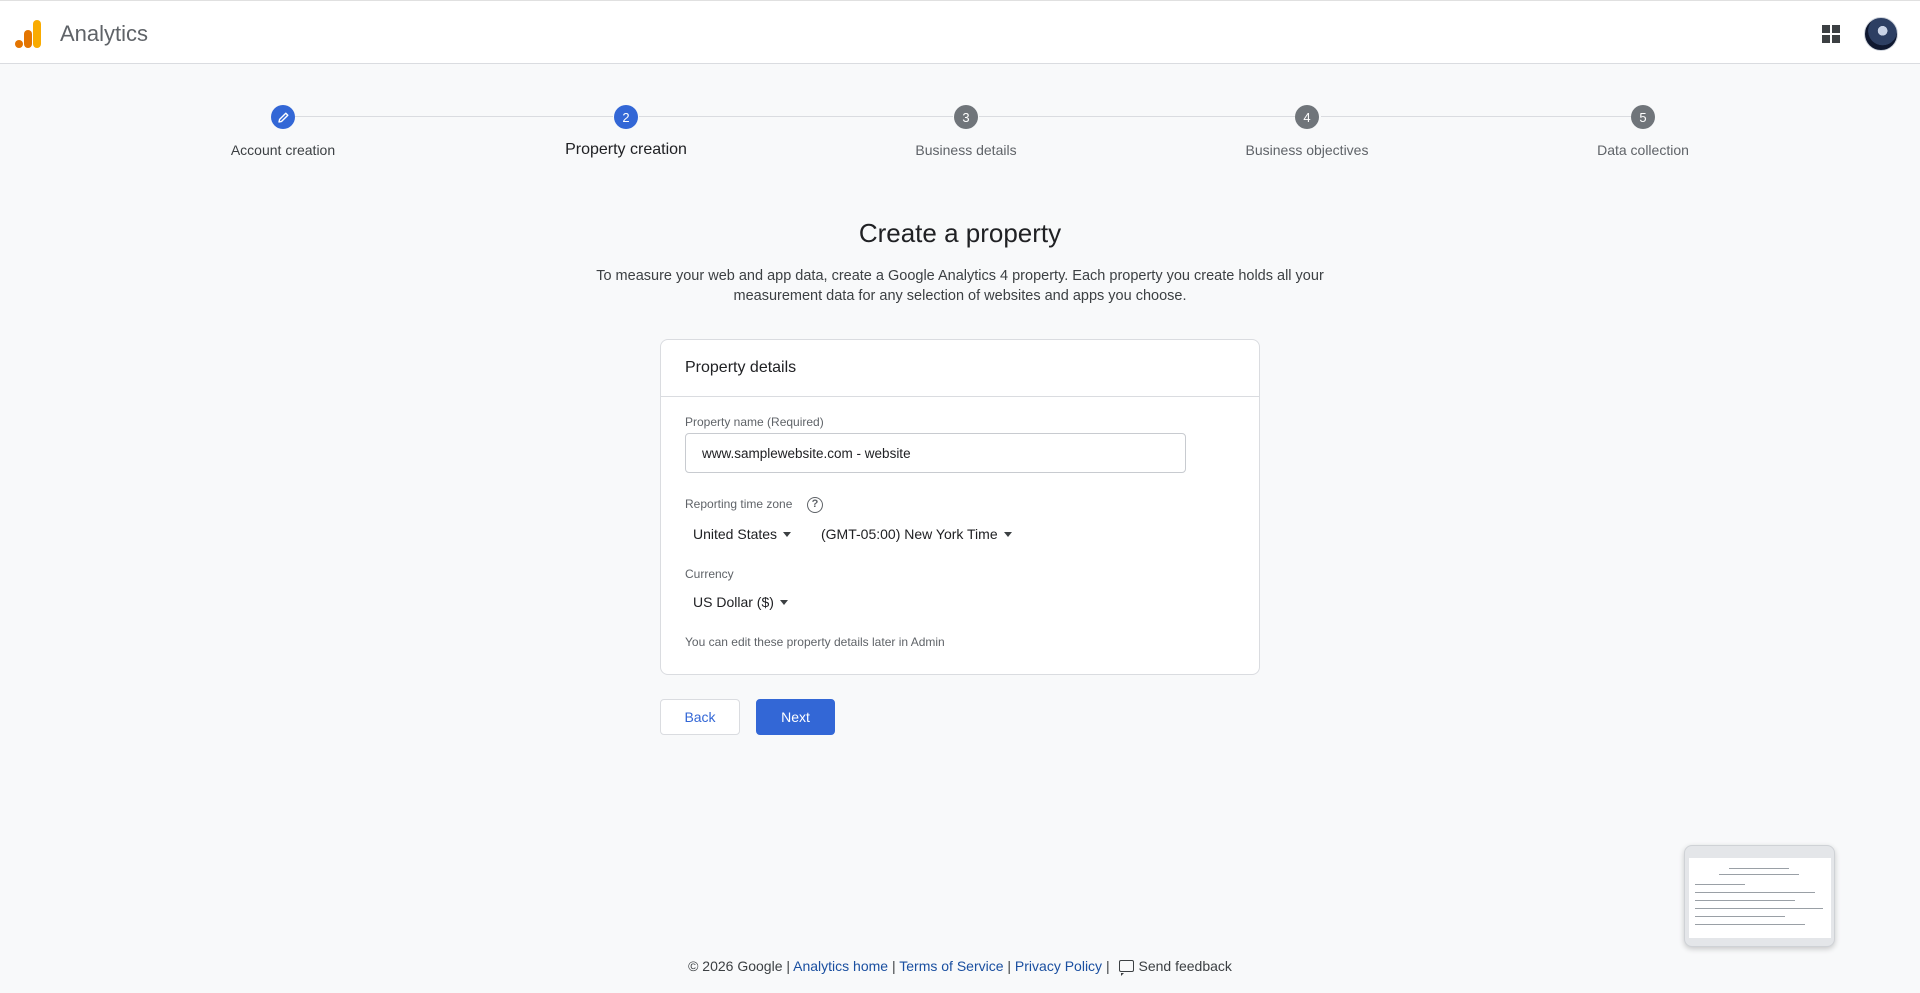 The width and height of the screenshot is (1920, 993). Describe the element at coordinates (739, 504) in the screenshot. I see `timezone-label: Reporting time zone` at that location.